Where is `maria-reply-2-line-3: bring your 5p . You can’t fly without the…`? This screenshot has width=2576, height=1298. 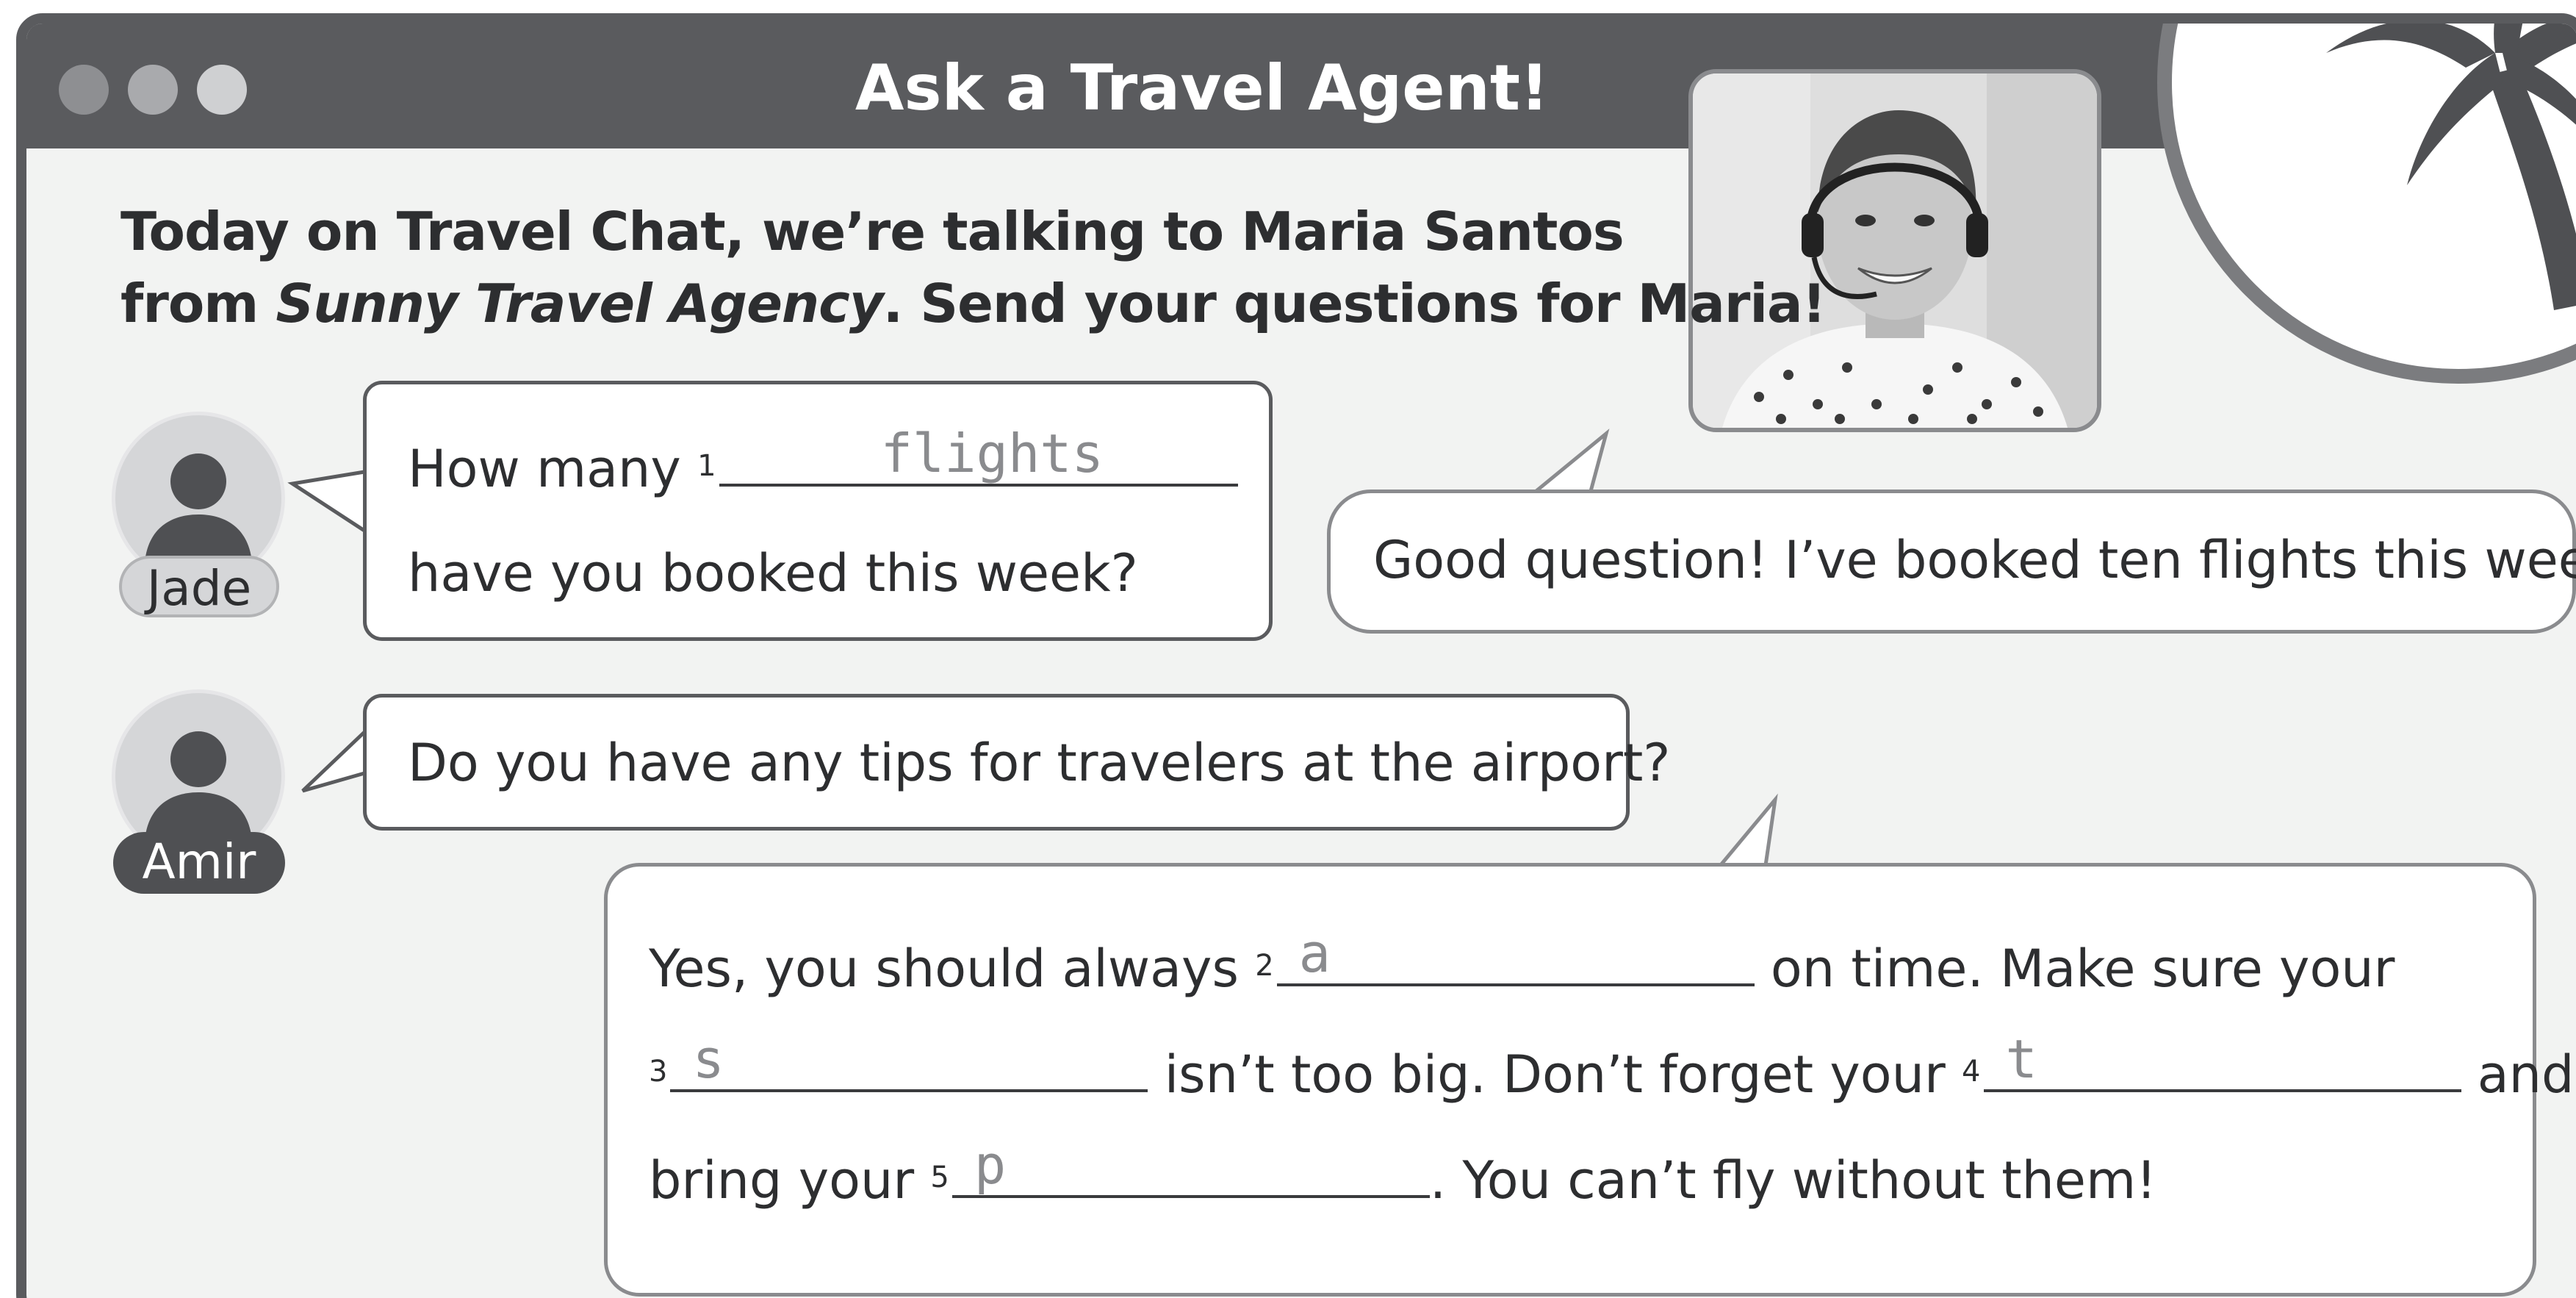
maria-reply-2-line-3: bring your 5p . You can’t fly without the… is located at coordinates (1403, 1173).